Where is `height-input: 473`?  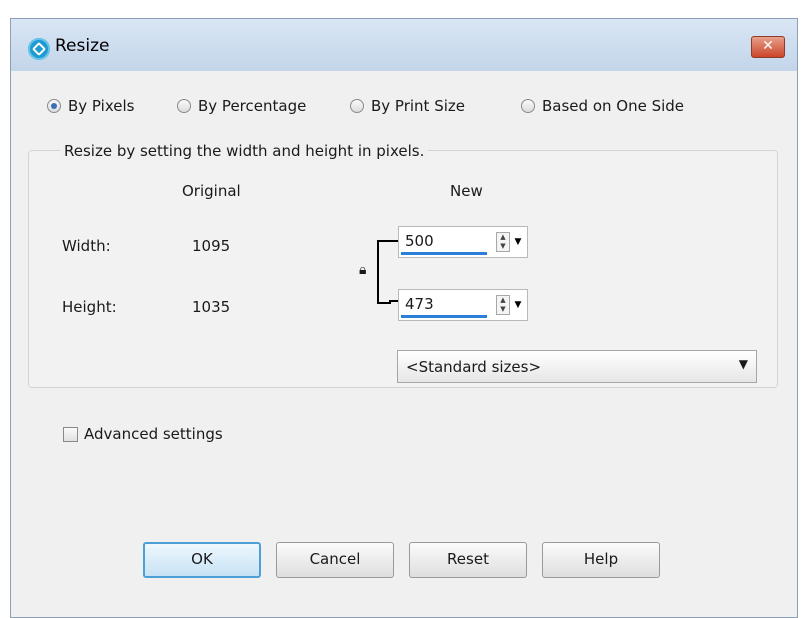 height-input: 473 is located at coordinates (419, 304).